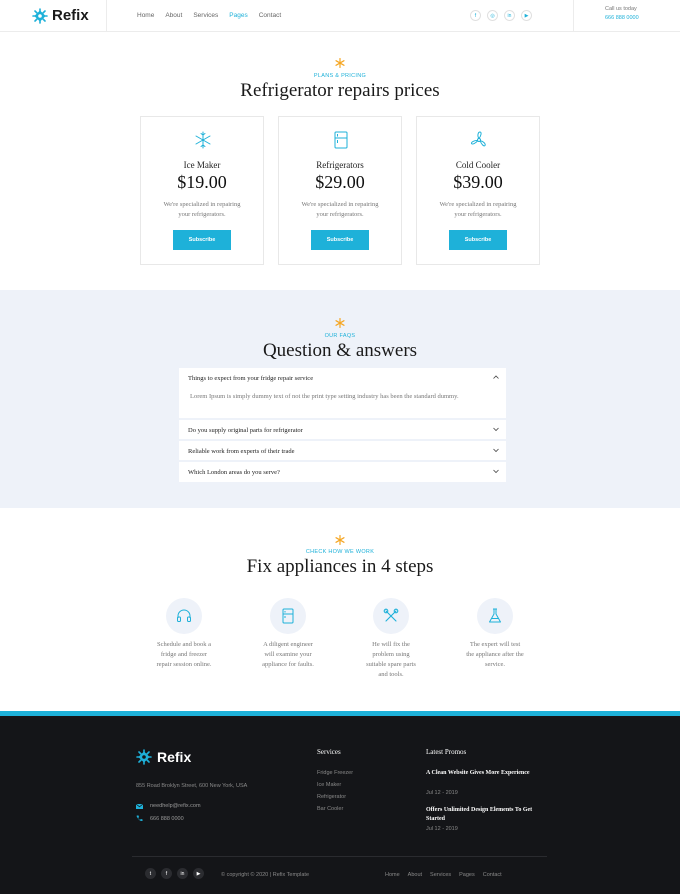 Image resolution: width=680 pixels, height=894 pixels. What do you see at coordinates (270, 15) in the screenshot?
I see `nav-item-contact: Contact` at bounding box center [270, 15].